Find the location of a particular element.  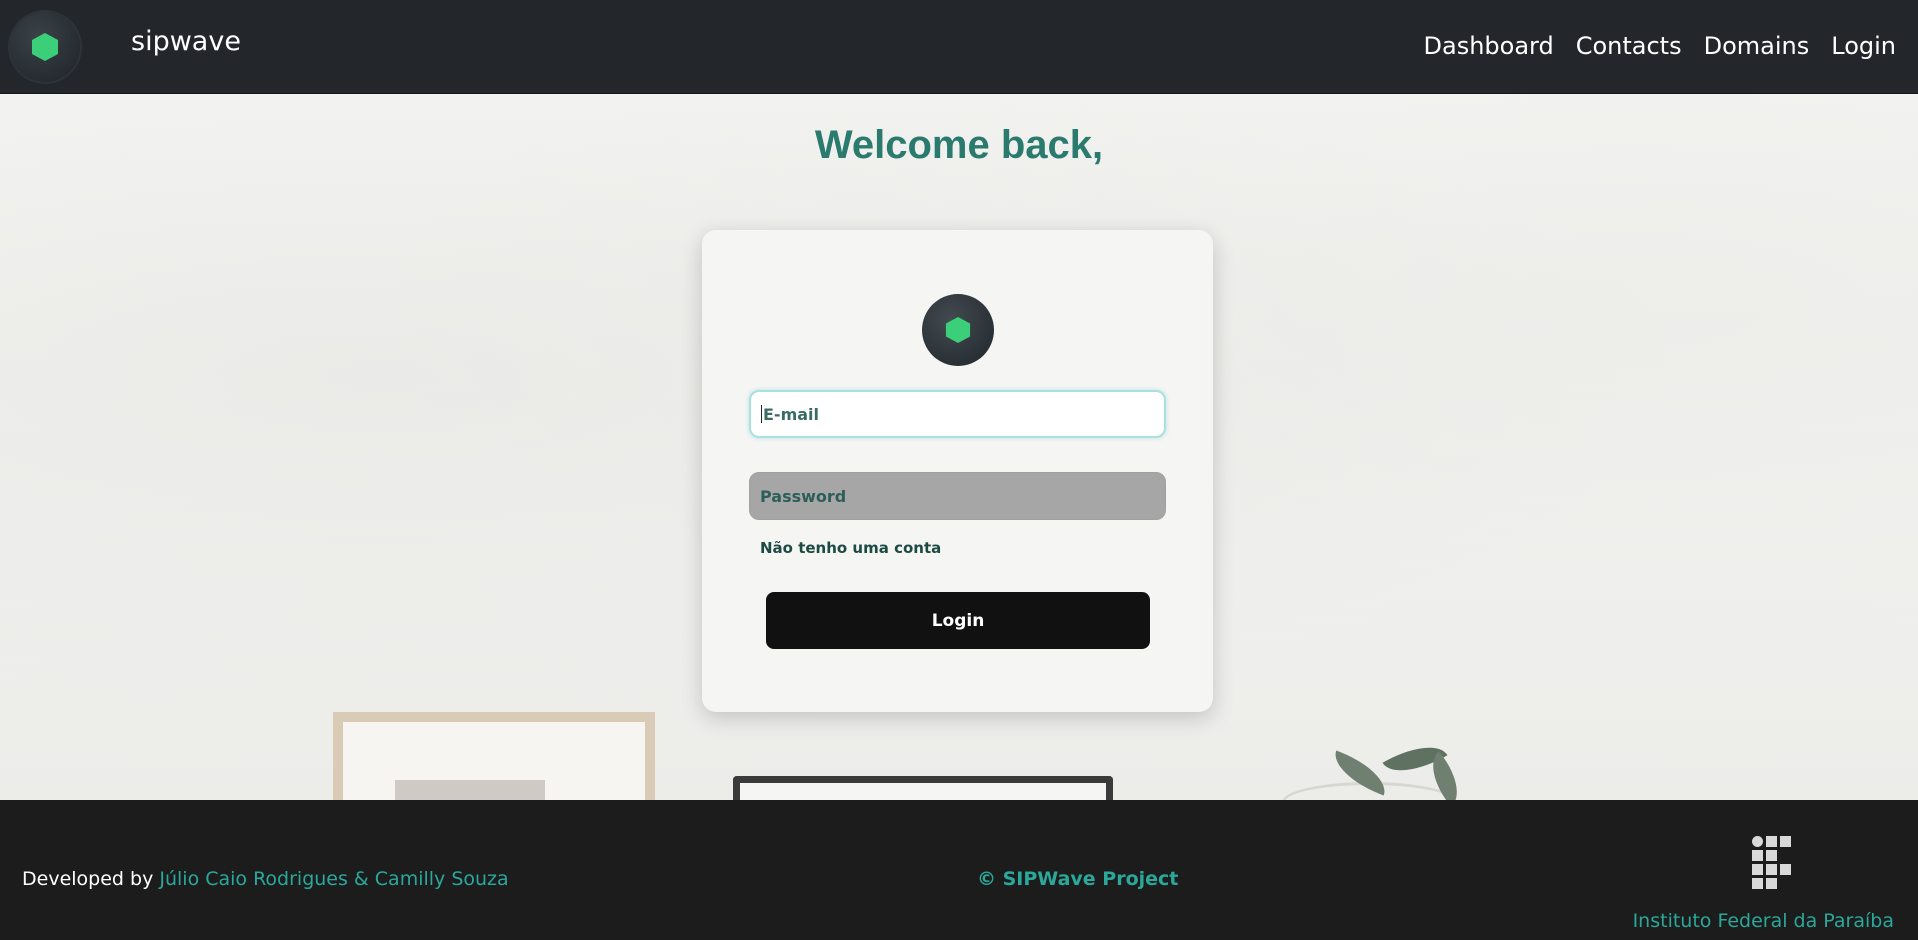

decorative-monitor is located at coordinates (923, 788).